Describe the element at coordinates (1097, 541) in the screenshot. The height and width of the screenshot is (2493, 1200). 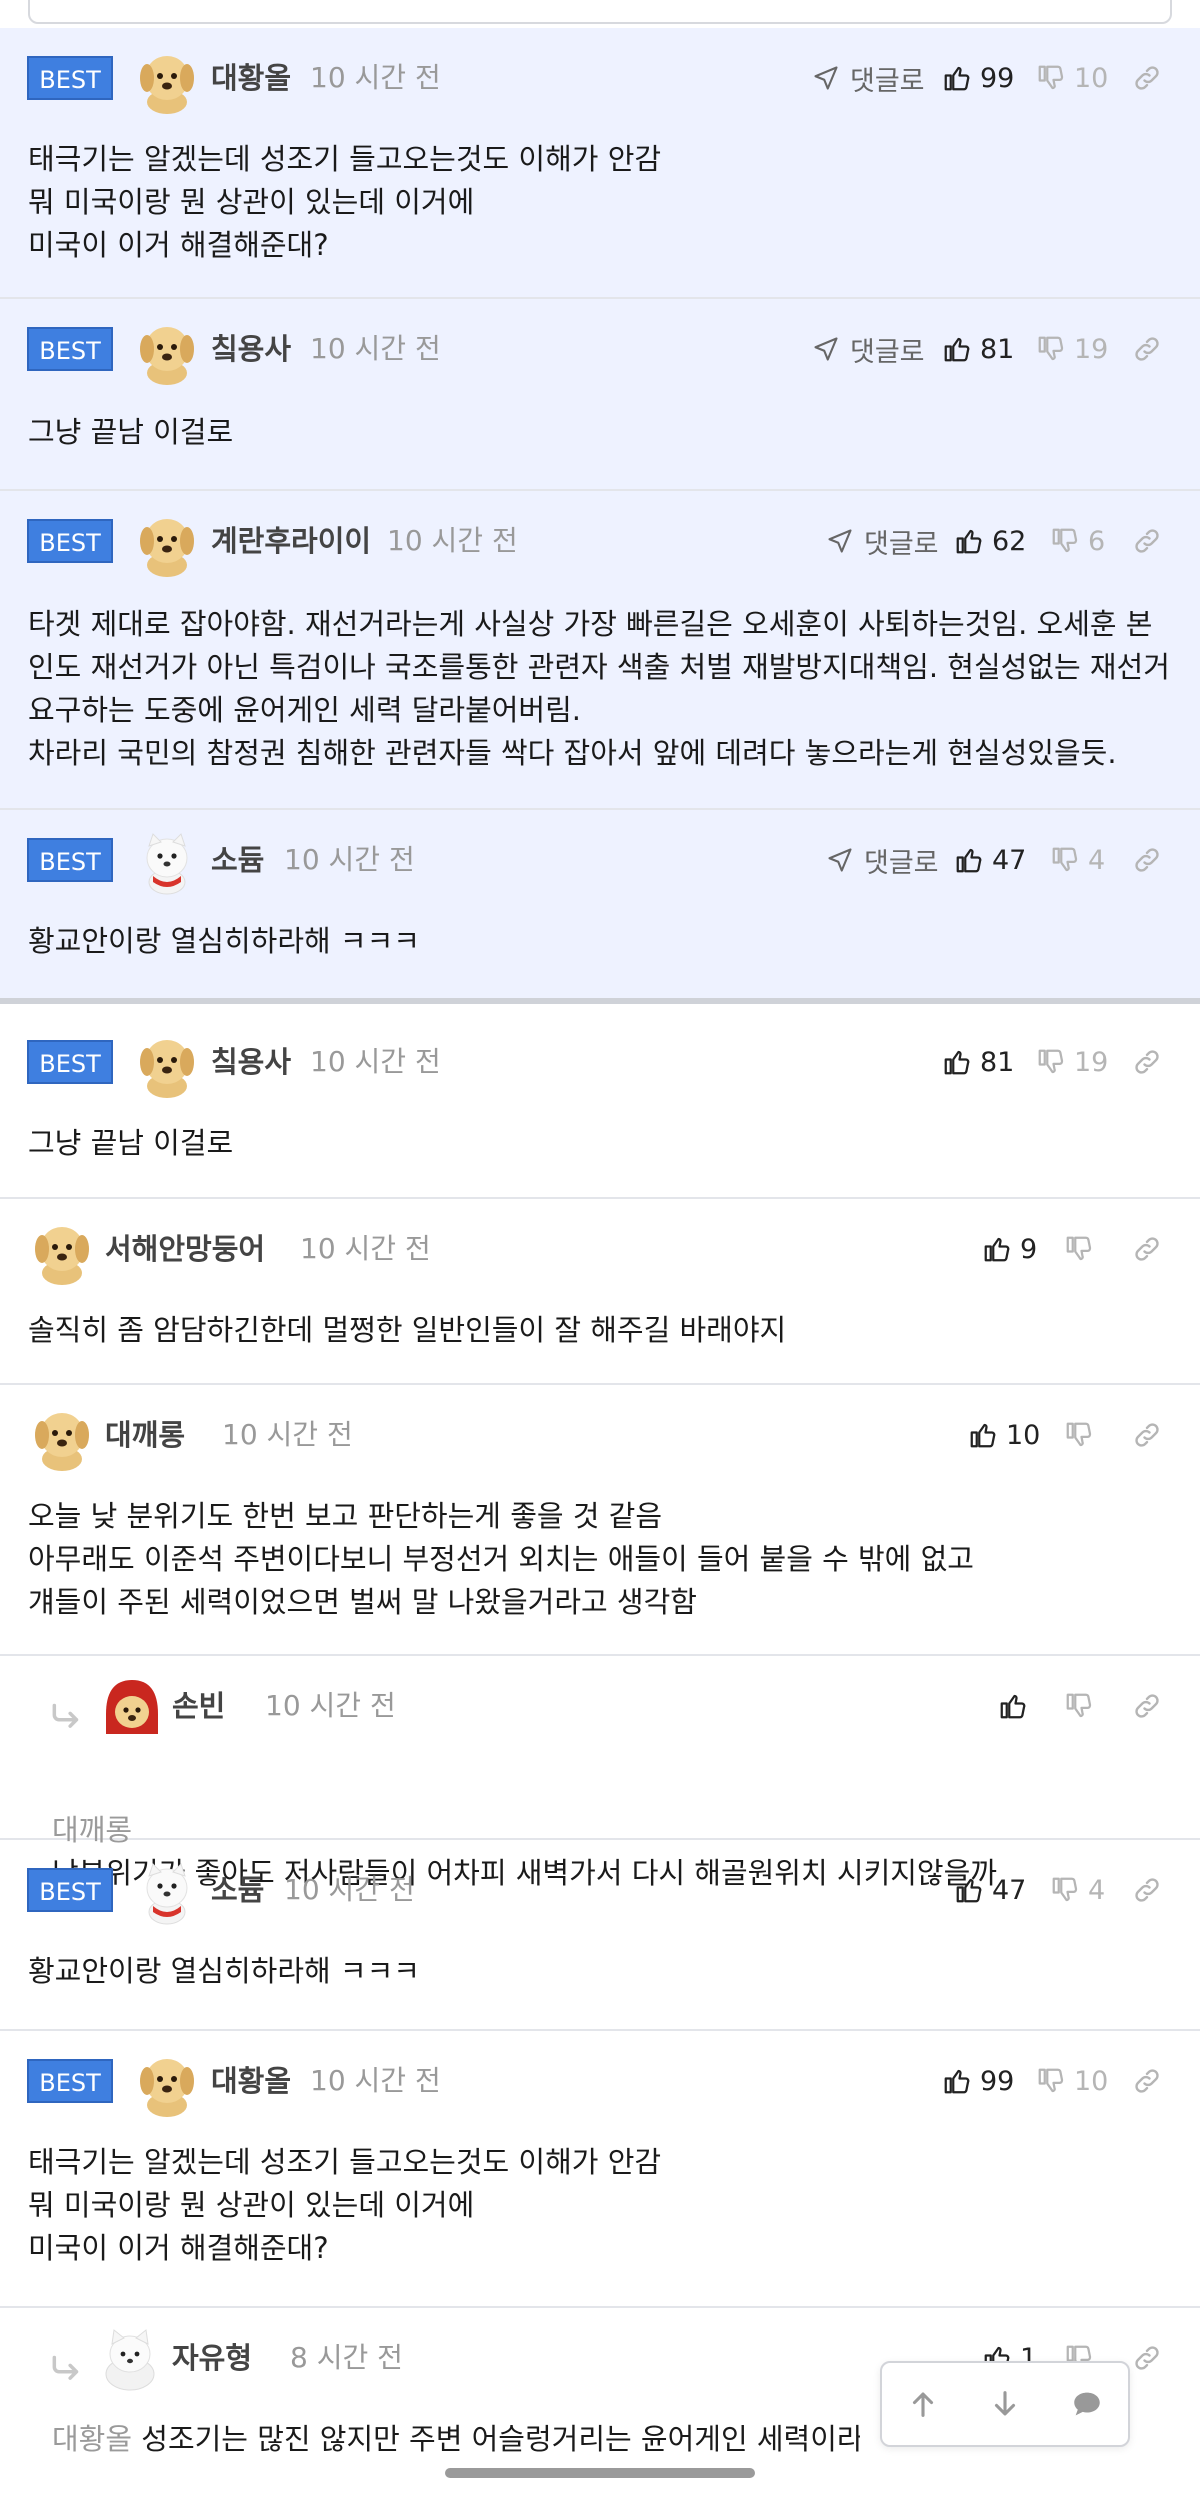
I see `dislike-count: 6` at that location.